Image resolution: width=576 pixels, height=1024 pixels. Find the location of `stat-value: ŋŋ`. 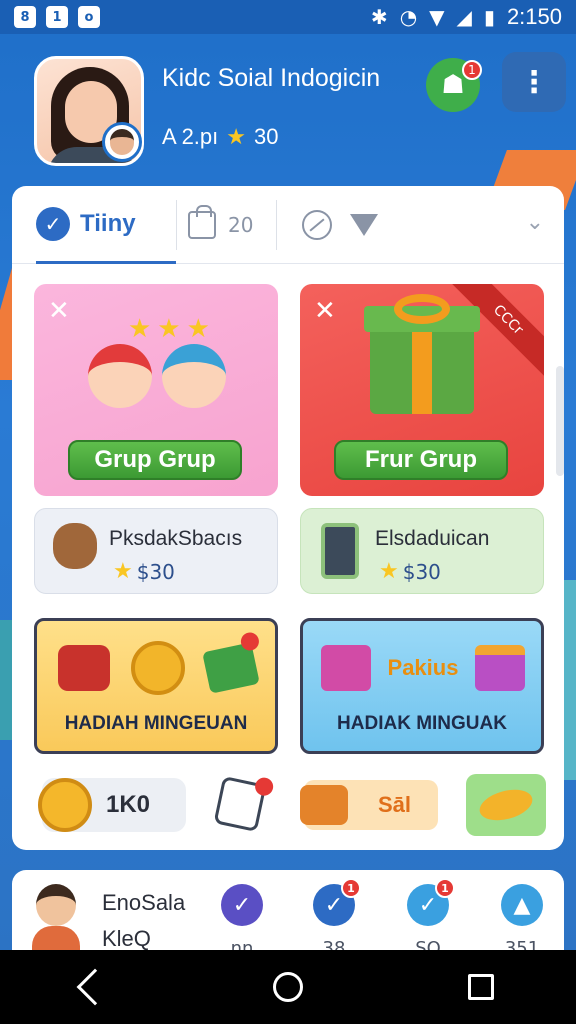

stat-value: ŋŋ is located at coordinates (242, 944).